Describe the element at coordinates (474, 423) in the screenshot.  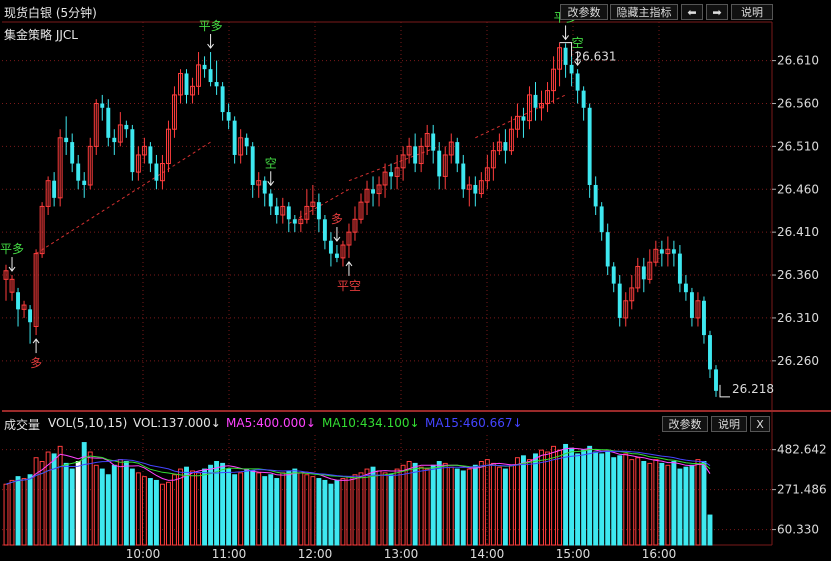
I see `ma15-value: MA15:460.667↓` at that location.